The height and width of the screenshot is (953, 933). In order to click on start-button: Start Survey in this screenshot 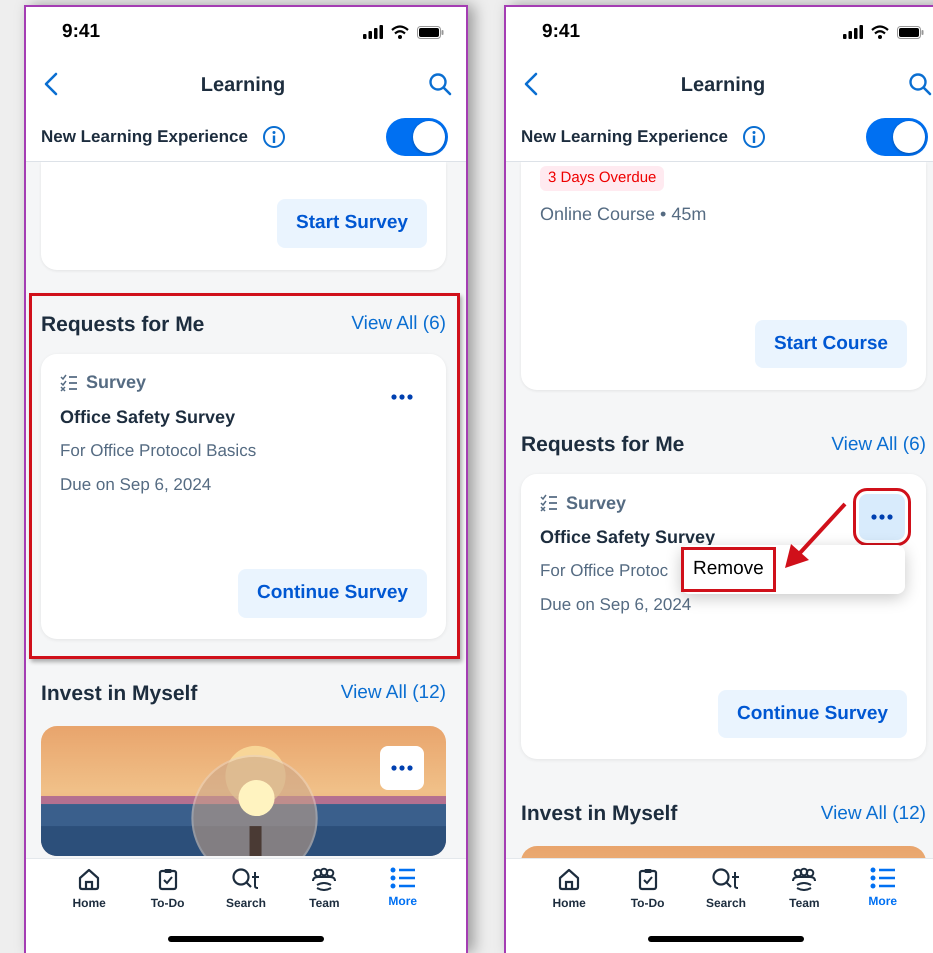, I will do `click(352, 223)`.